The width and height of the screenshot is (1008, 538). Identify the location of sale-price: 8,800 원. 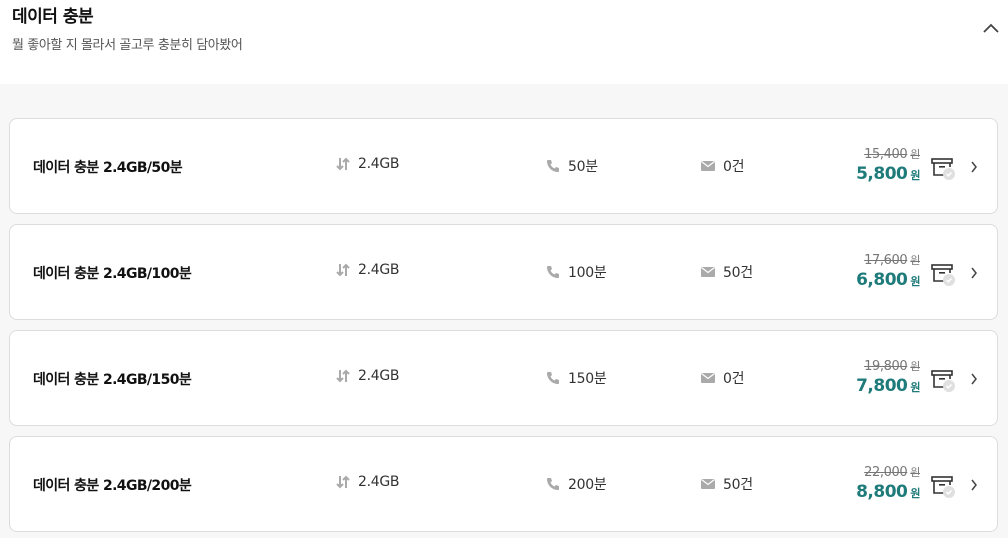
(888, 492).